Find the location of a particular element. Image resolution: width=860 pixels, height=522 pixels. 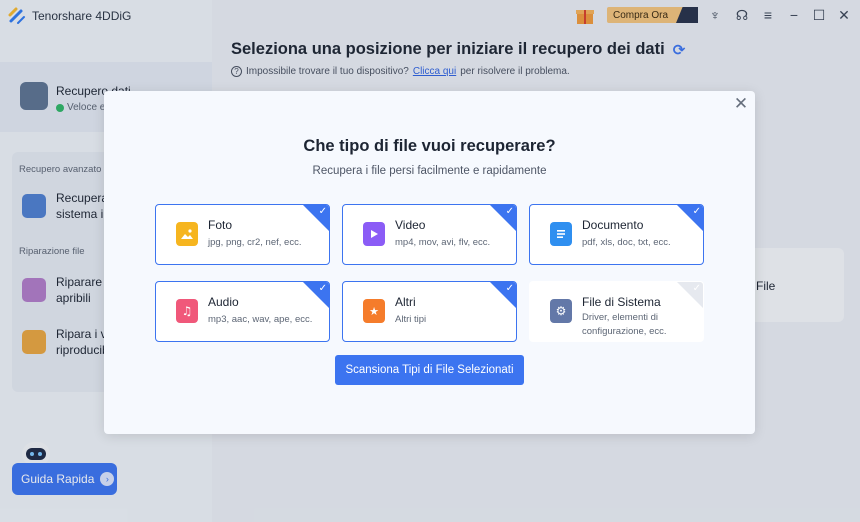

close-icon: ✕ is located at coordinates (741, 104).